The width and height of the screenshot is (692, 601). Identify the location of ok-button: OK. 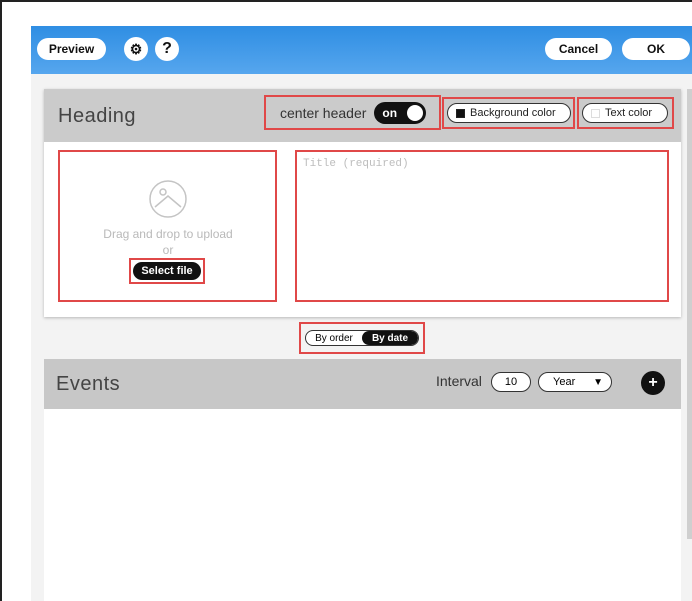
(656, 49).